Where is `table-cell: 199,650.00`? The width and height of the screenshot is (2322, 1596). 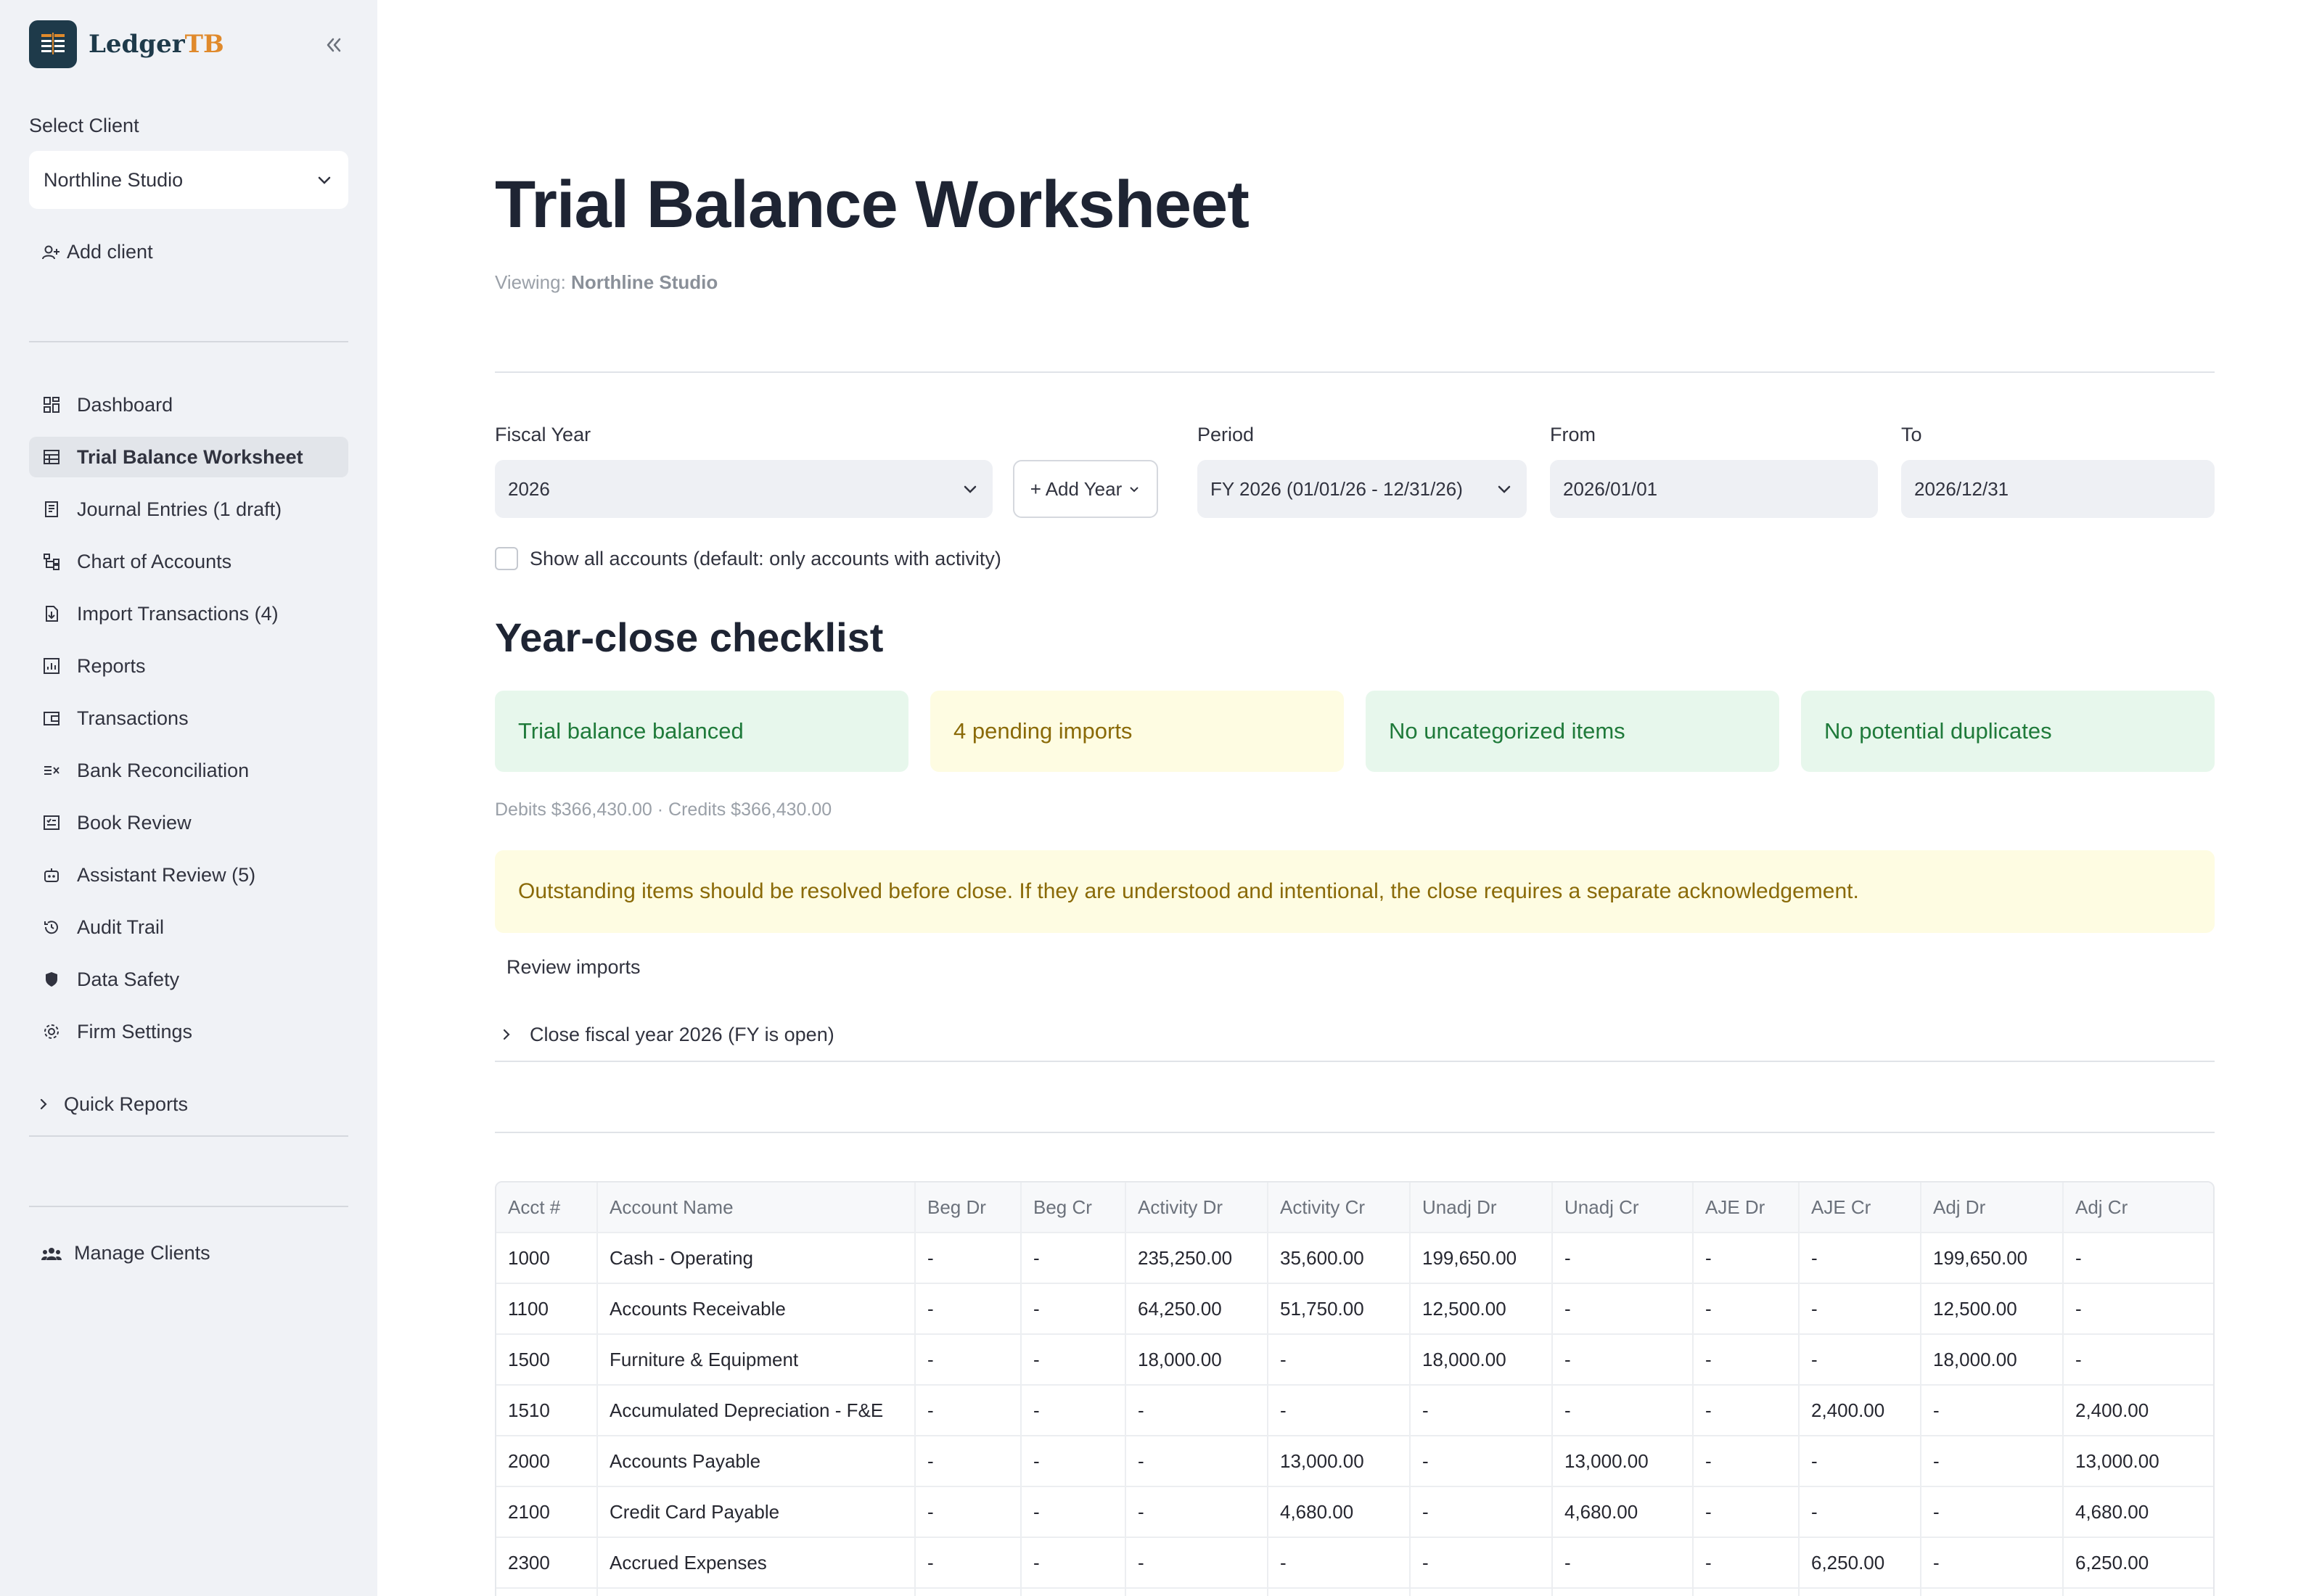
table-cell: 199,650.00 is located at coordinates (1993, 1258).